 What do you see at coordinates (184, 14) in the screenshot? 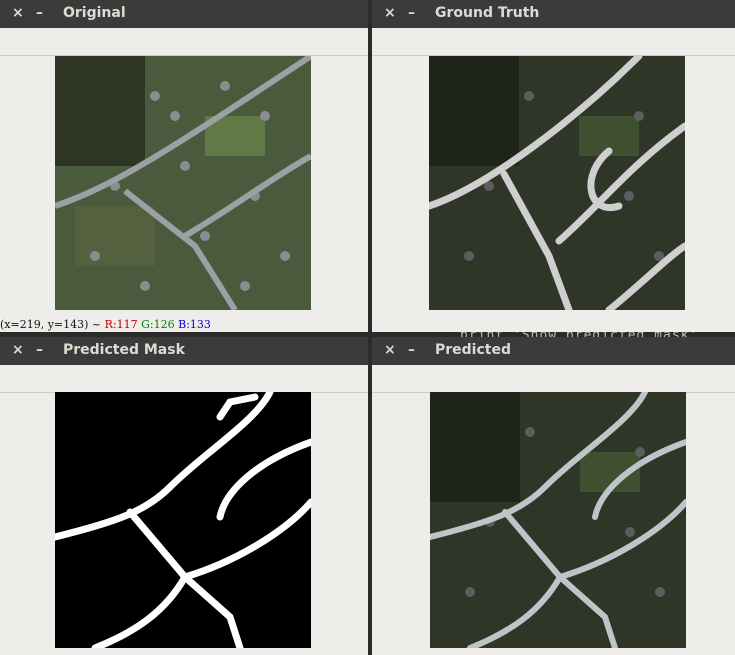
I see `titlebar: × – Original` at bounding box center [184, 14].